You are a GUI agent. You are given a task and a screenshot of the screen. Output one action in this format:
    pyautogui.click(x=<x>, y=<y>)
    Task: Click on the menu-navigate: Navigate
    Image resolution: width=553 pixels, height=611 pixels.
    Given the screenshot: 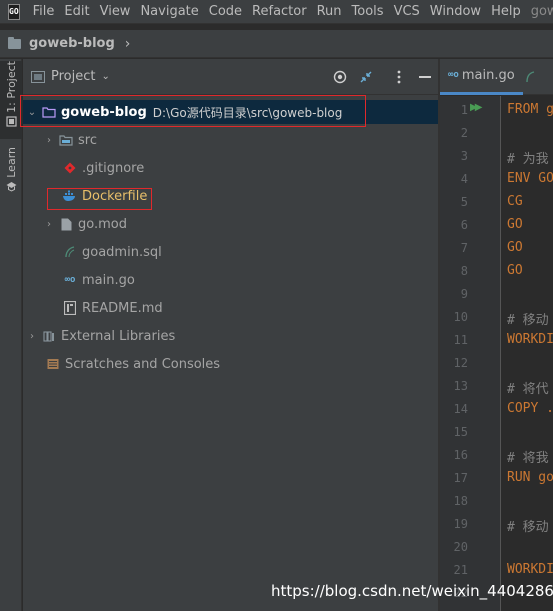 What is the action you would take?
    pyautogui.click(x=169, y=11)
    